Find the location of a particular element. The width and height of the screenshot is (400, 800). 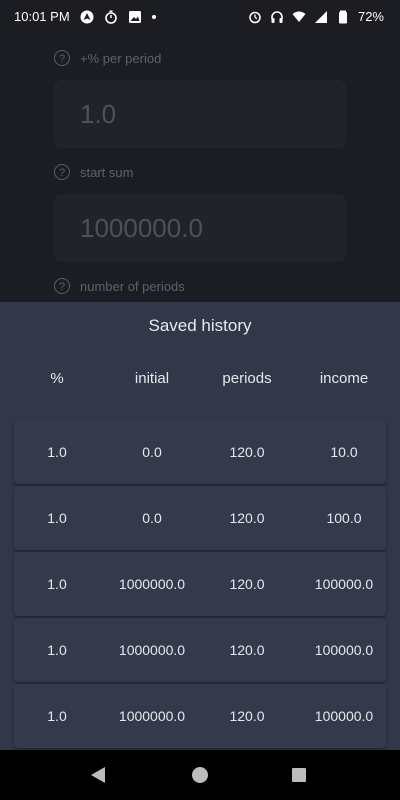

column-header-periods: periods is located at coordinates (247, 378).